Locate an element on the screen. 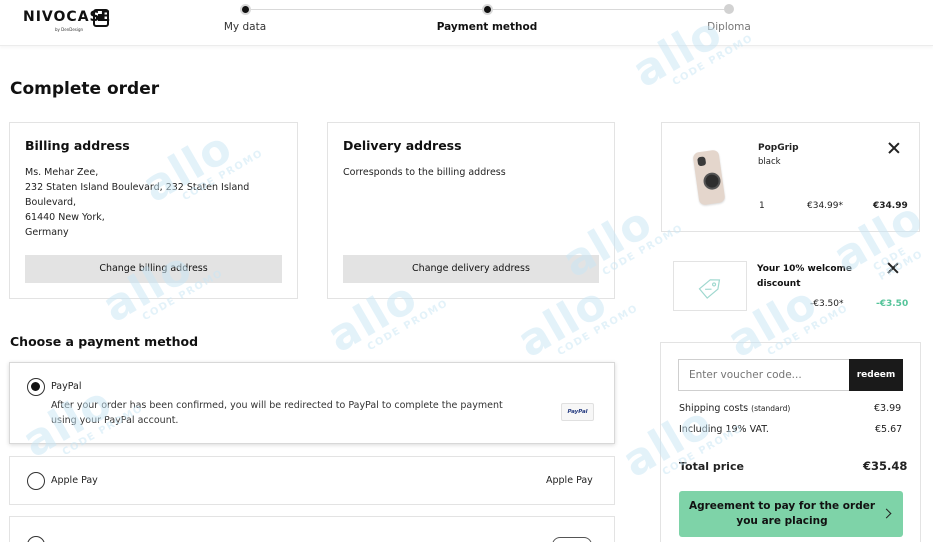  chevron-right-icon is located at coordinates (886, 513).